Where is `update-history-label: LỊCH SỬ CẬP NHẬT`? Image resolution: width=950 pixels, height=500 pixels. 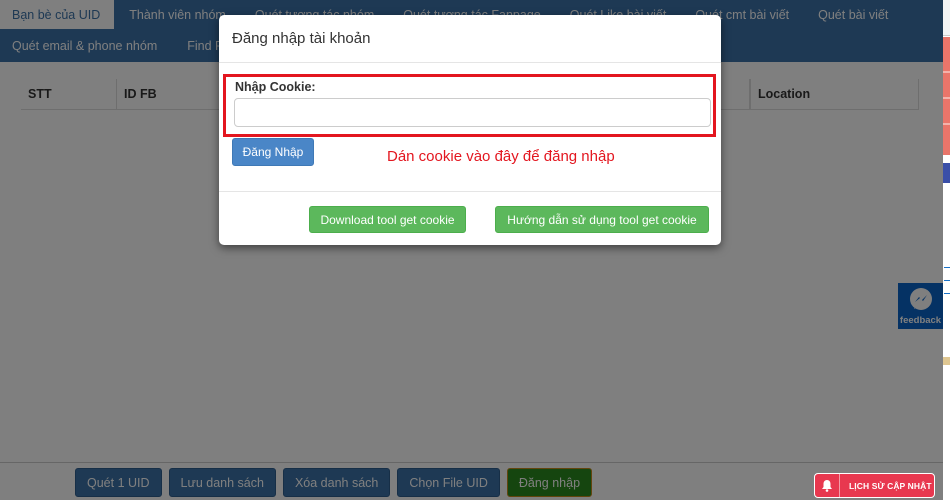
update-history-label: LỊCH SỬ CẬP NHẬT is located at coordinates (890, 485).